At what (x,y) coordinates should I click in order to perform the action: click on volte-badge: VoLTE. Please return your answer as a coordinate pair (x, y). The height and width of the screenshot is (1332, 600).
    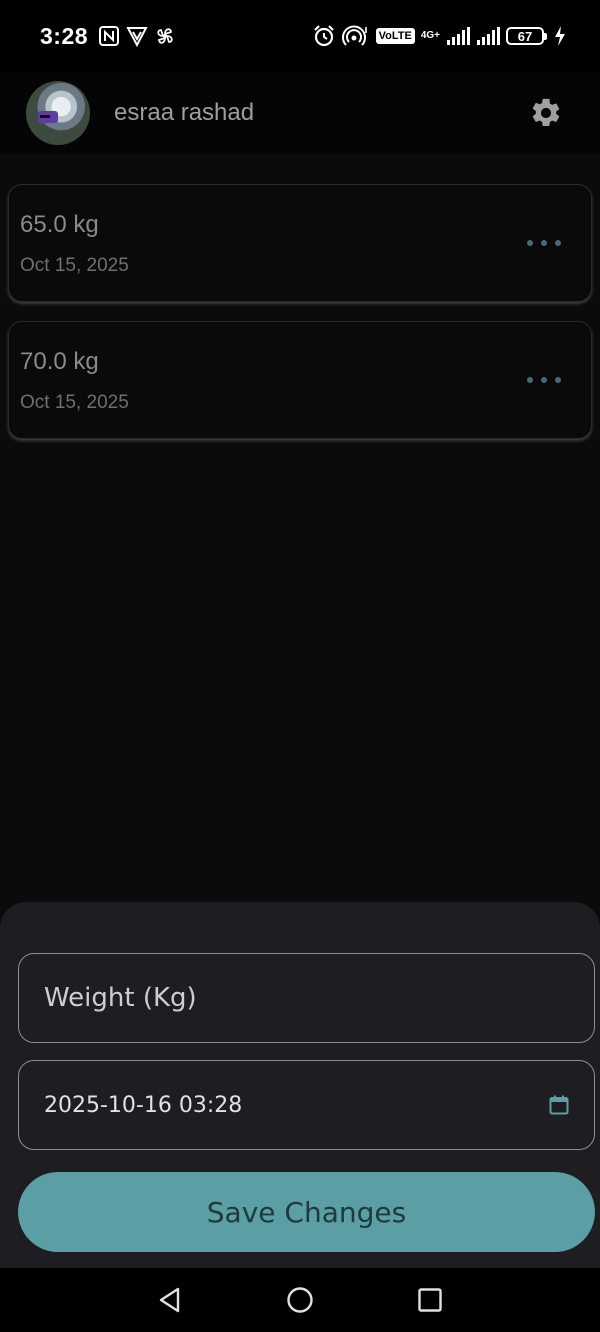
    Looking at the image, I should click on (395, 36).